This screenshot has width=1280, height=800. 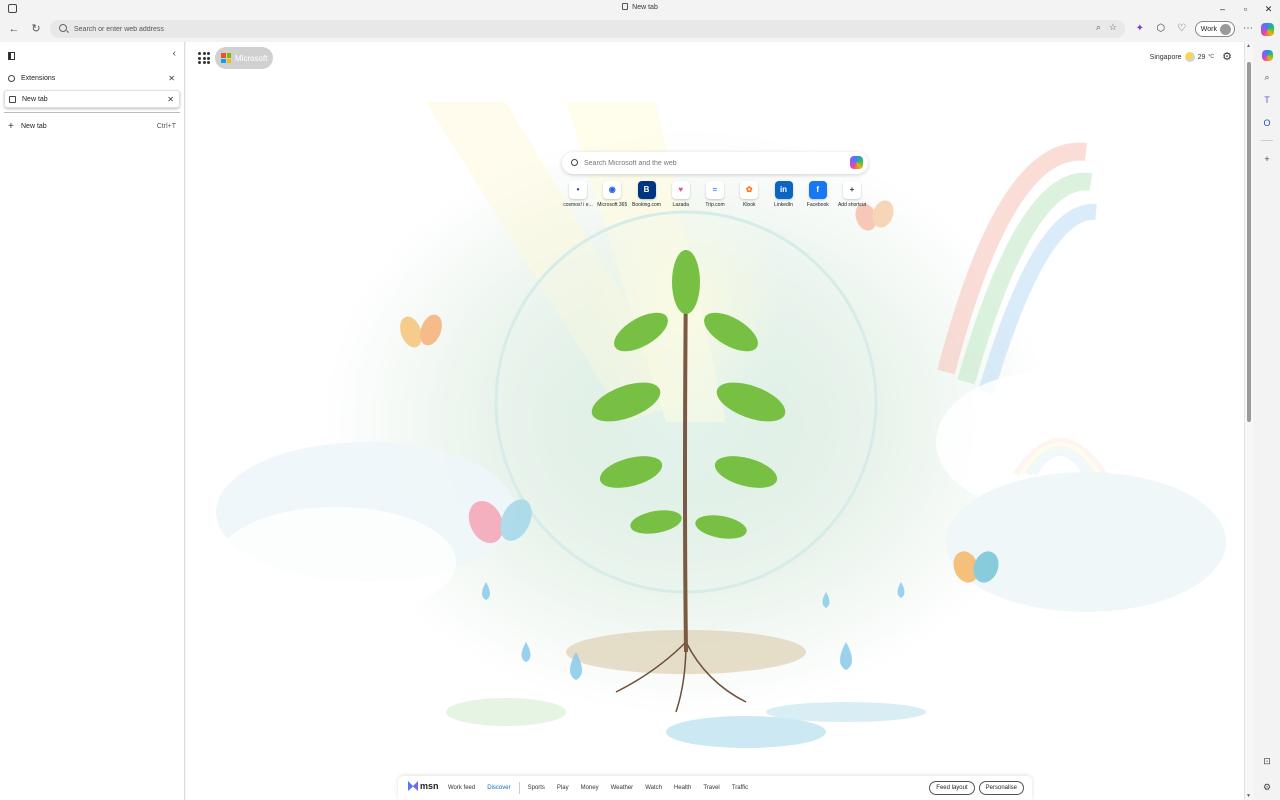 I want to click on window-title: New tab, so click(x=640, y=7).